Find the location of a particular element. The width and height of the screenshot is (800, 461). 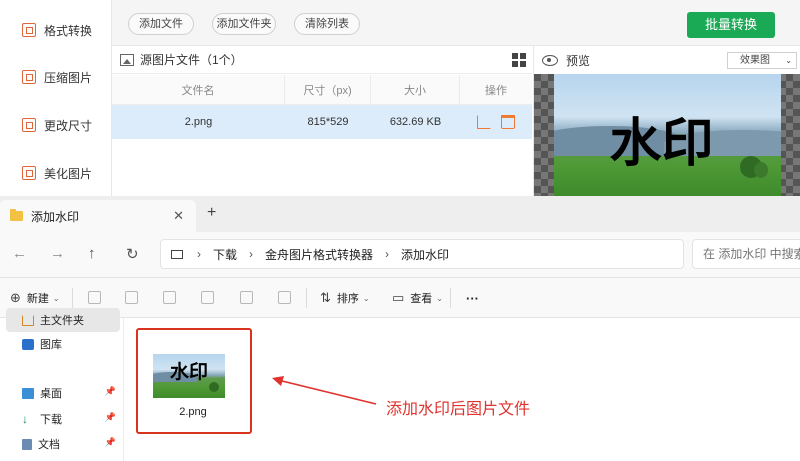

share-icon is located at coordinates (246, 297).